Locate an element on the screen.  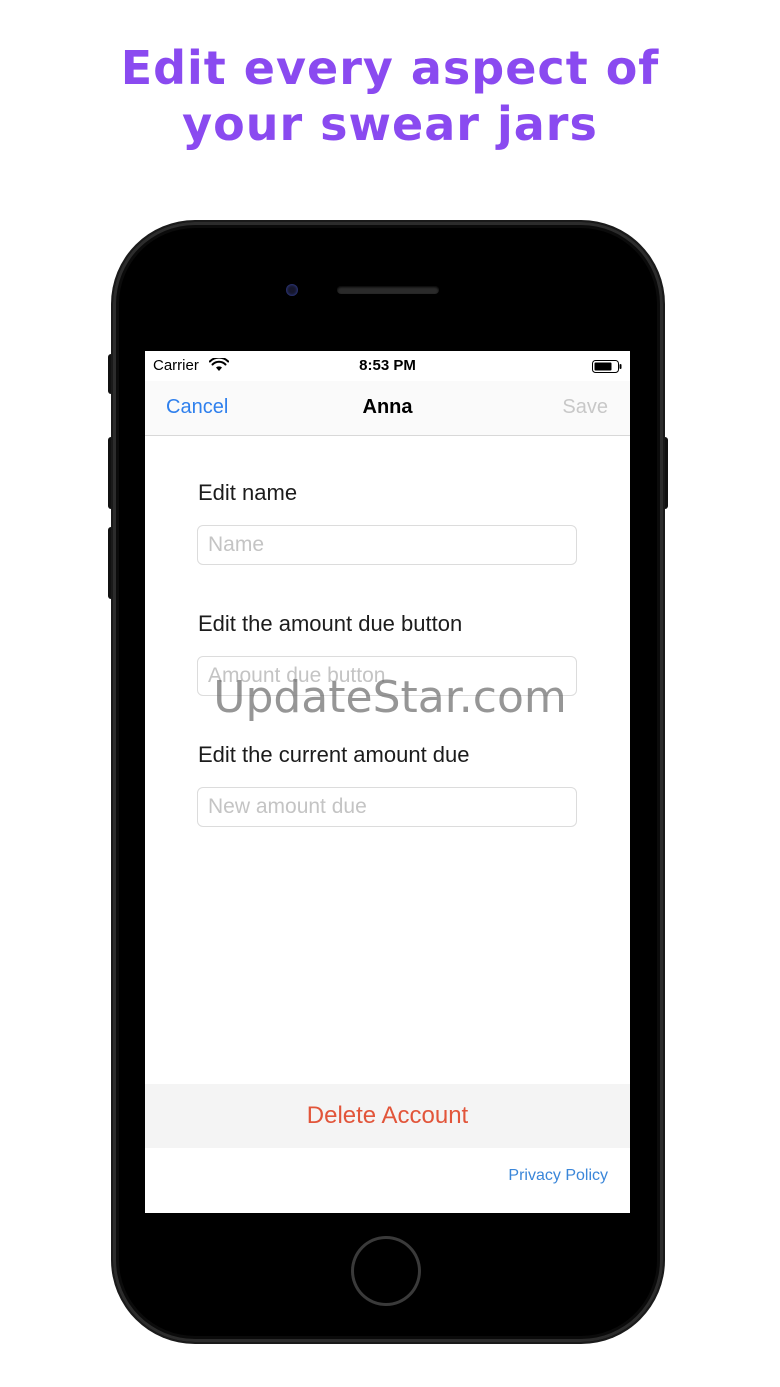
headline-line-2: your swear jars is located at coordinates (390, 124).